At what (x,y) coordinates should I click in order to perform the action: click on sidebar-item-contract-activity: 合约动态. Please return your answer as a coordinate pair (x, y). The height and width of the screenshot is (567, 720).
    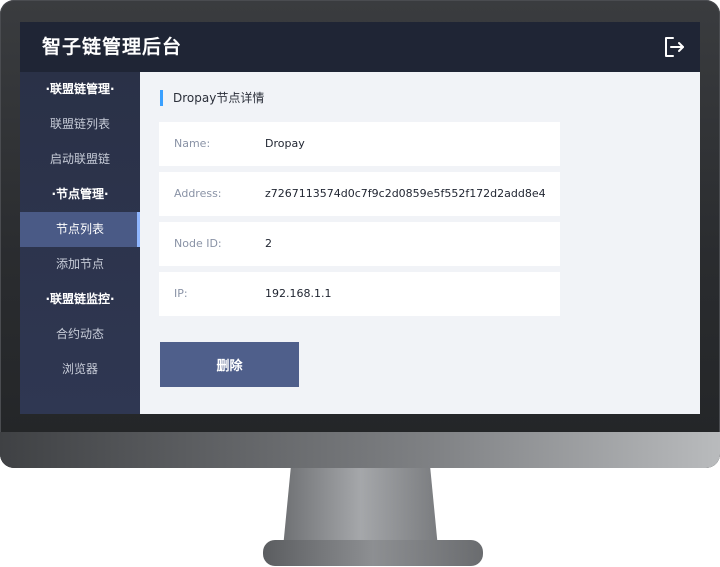
    Looking at the image, I should click on (80, 334).